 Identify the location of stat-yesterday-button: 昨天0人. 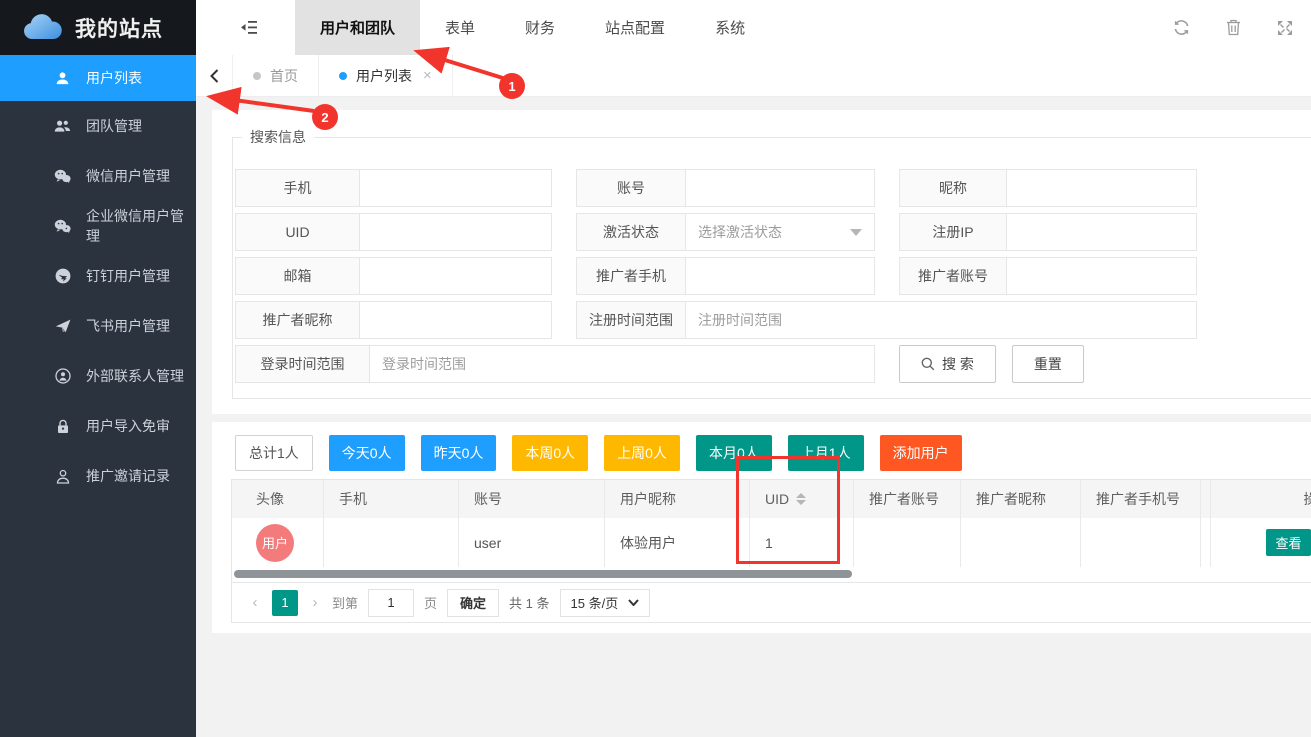
(458, 453).